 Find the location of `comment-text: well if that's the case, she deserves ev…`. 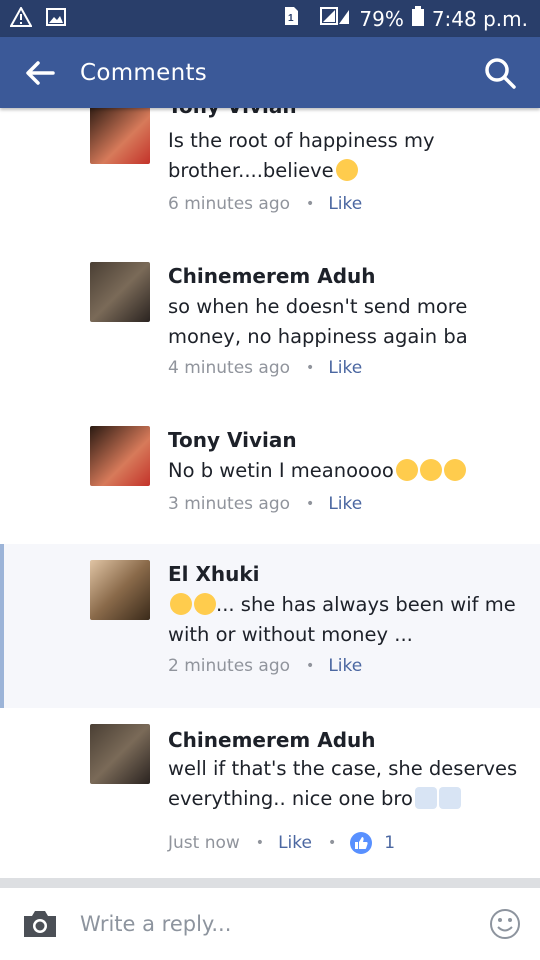

comment-text: well if that's the case, she deserves ev… is located at coordinates (343, 783).